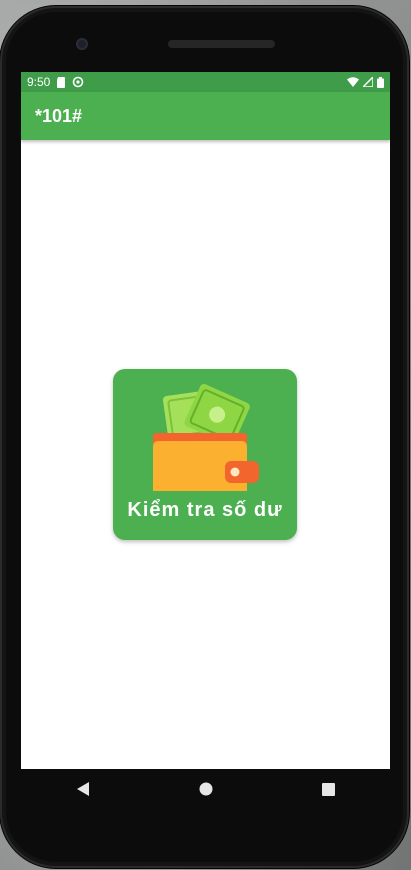  I want to click on signal-icon, so click(368, 82).